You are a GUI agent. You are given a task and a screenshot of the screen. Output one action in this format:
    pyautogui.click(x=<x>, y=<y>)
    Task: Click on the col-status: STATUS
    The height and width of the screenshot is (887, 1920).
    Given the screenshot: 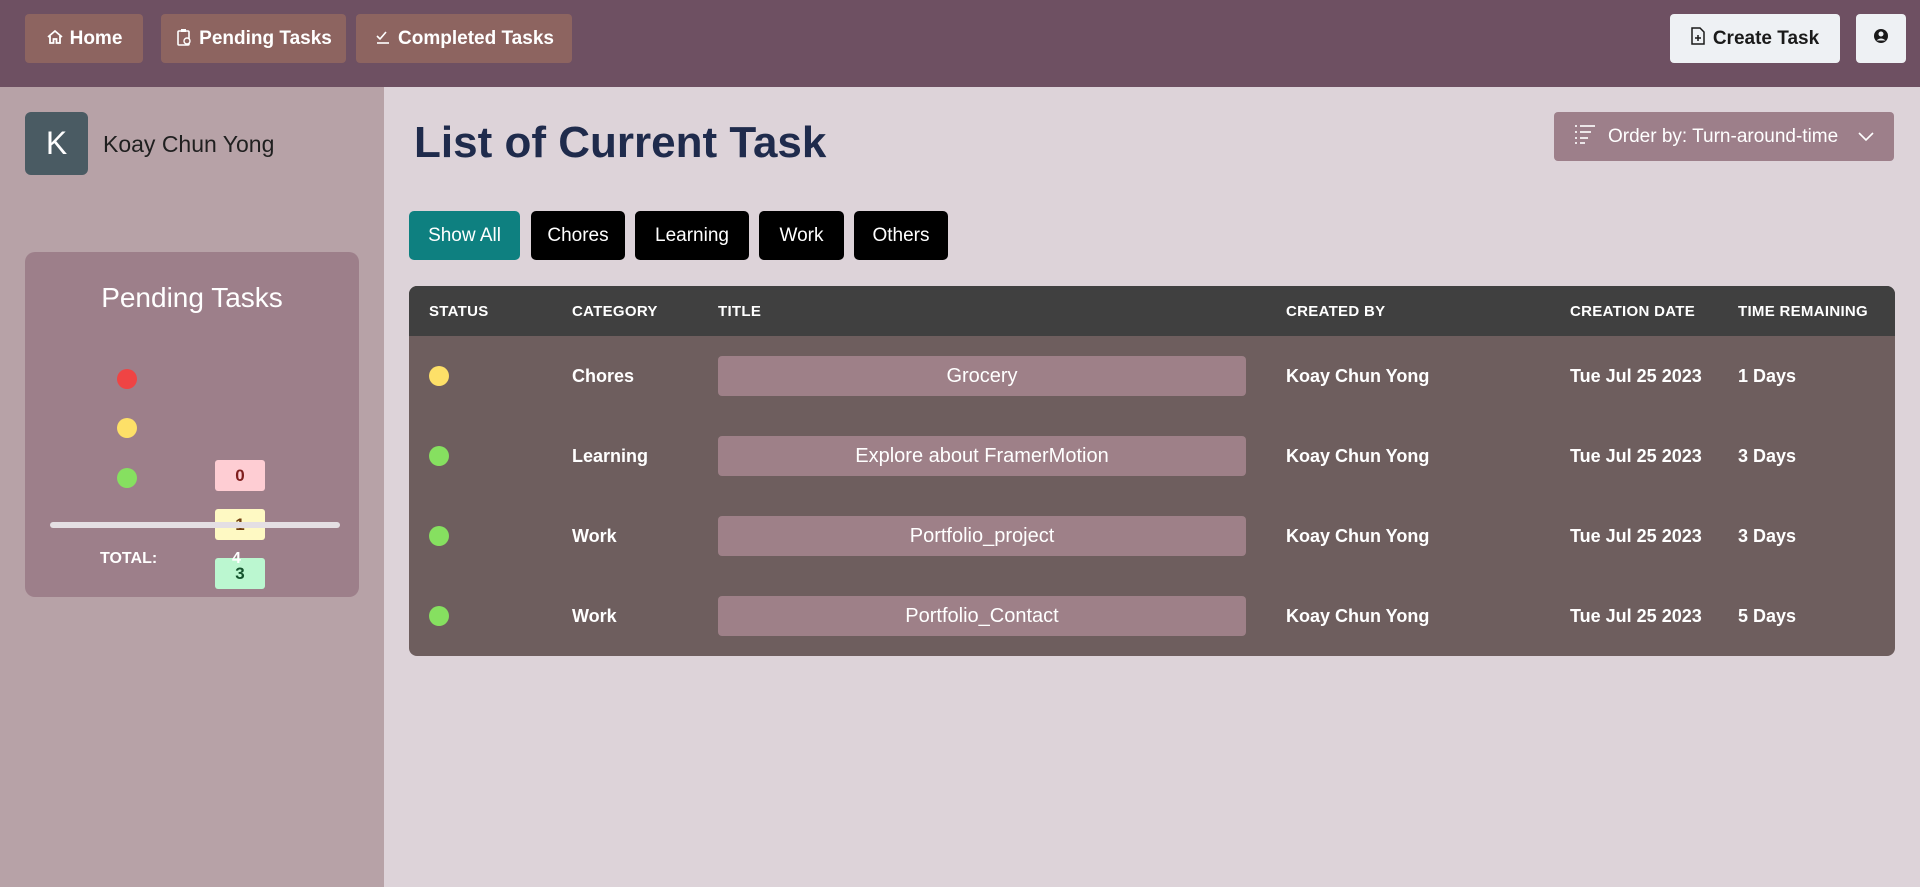 What is the action you would take?
    pyautogui.click(x=459, y=311)
    